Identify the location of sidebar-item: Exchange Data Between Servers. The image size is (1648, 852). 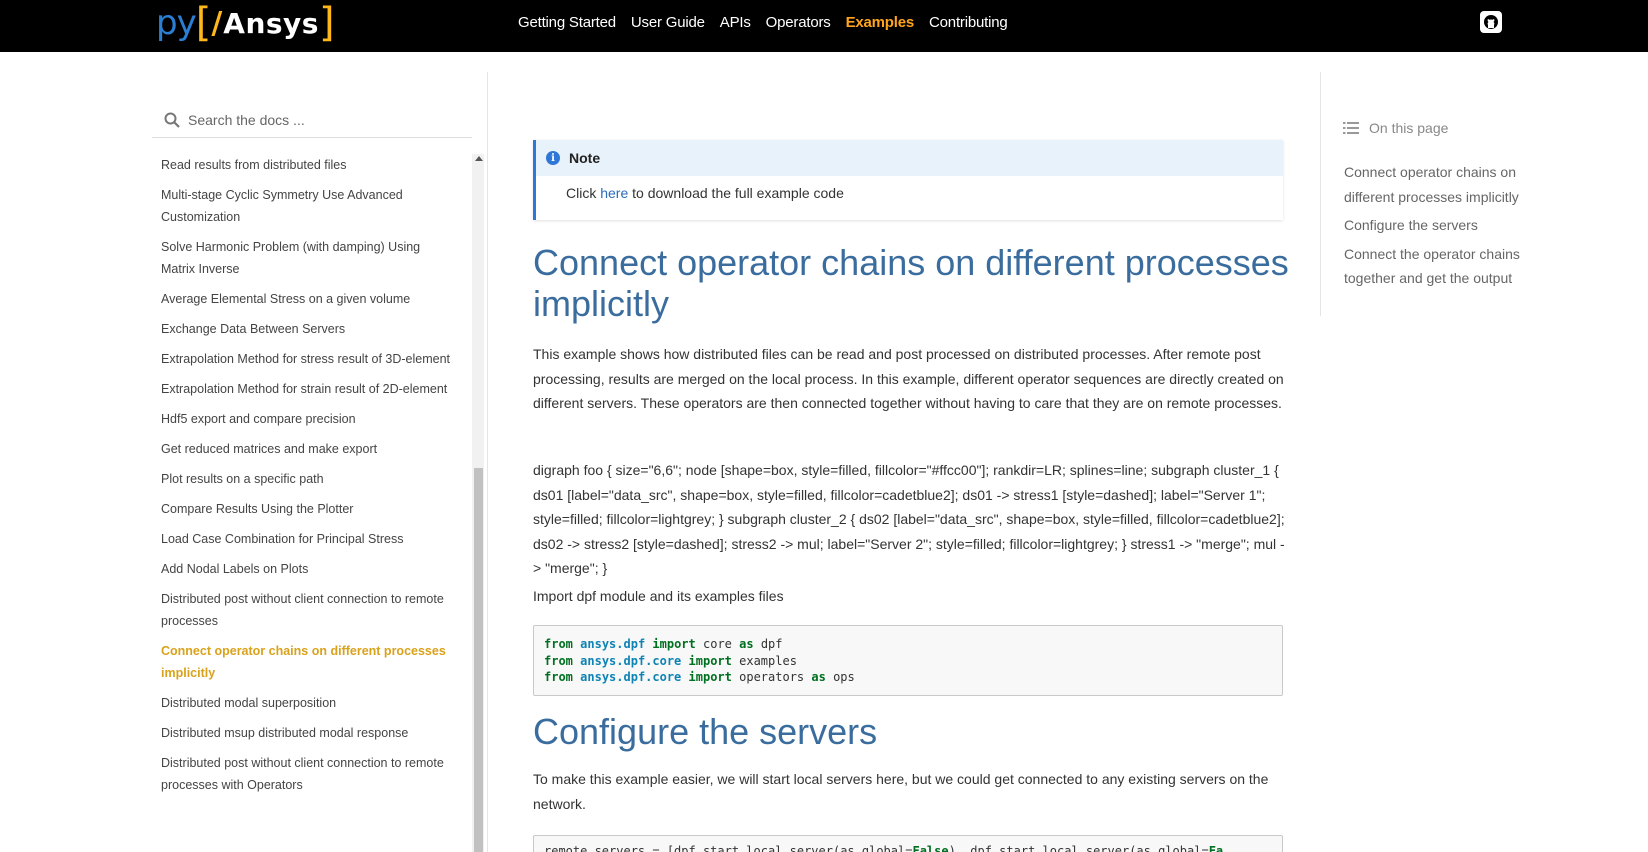
(306, 329).